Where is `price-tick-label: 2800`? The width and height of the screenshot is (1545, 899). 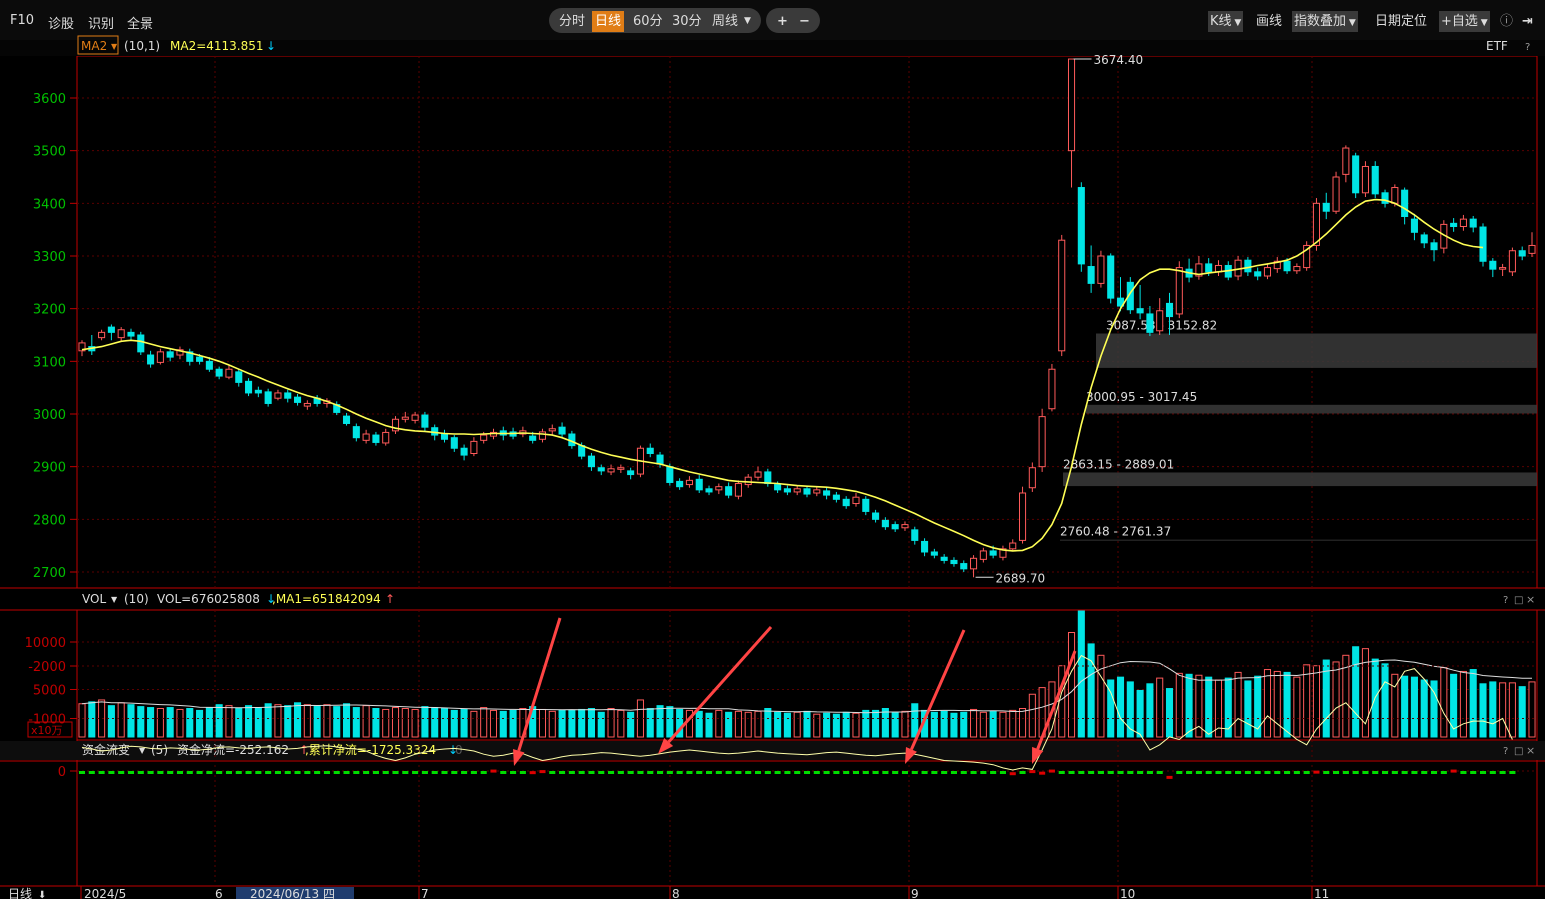
price-tick-label: 2800 is located at coordinates (49, 520).